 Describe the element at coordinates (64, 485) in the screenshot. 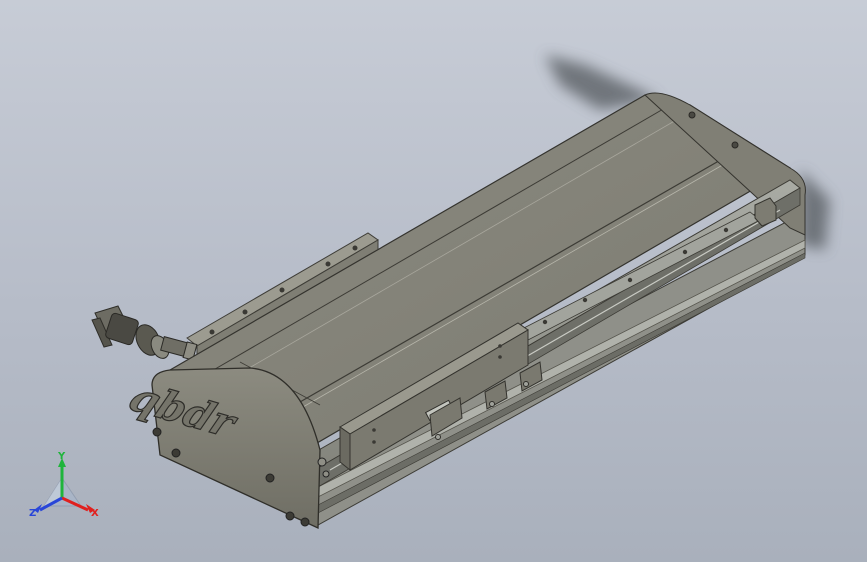

I see `orientation-triad: Y X Z` at that location.